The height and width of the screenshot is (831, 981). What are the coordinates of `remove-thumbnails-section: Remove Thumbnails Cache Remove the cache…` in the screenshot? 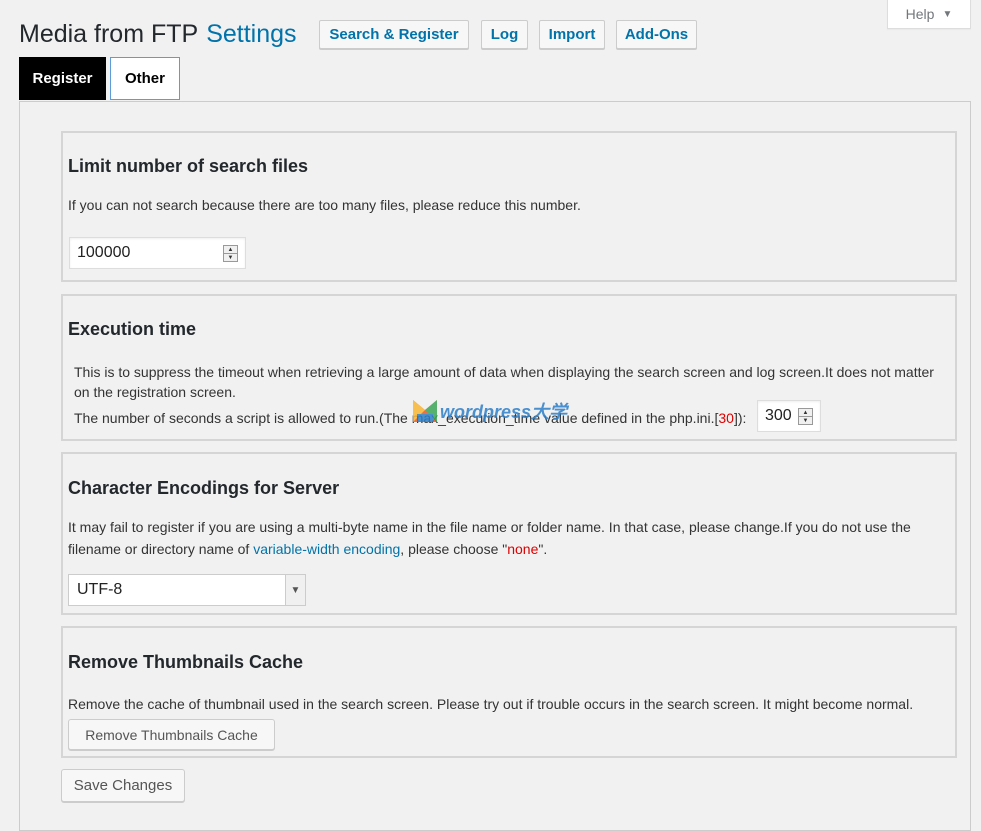 It's located at (509, 692).